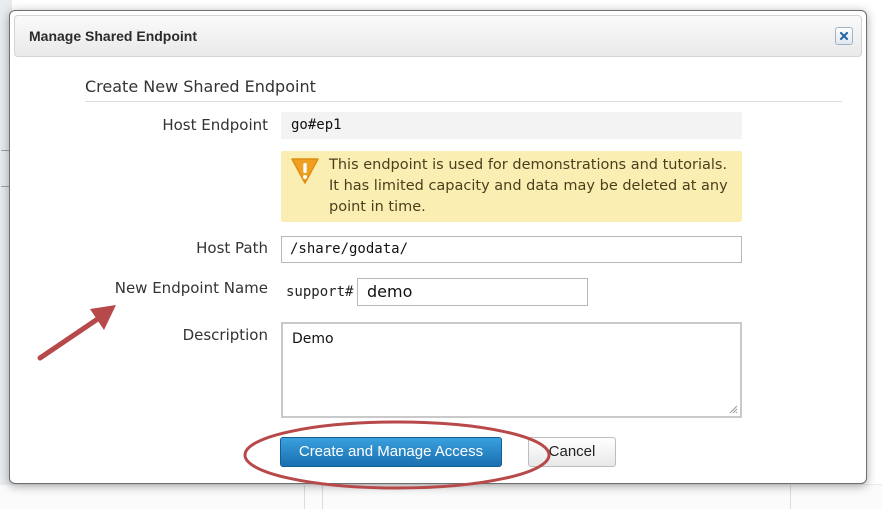 The width and height of the screenshot is (882, 509). I want to click on background-page-strip, so click(441, 496).